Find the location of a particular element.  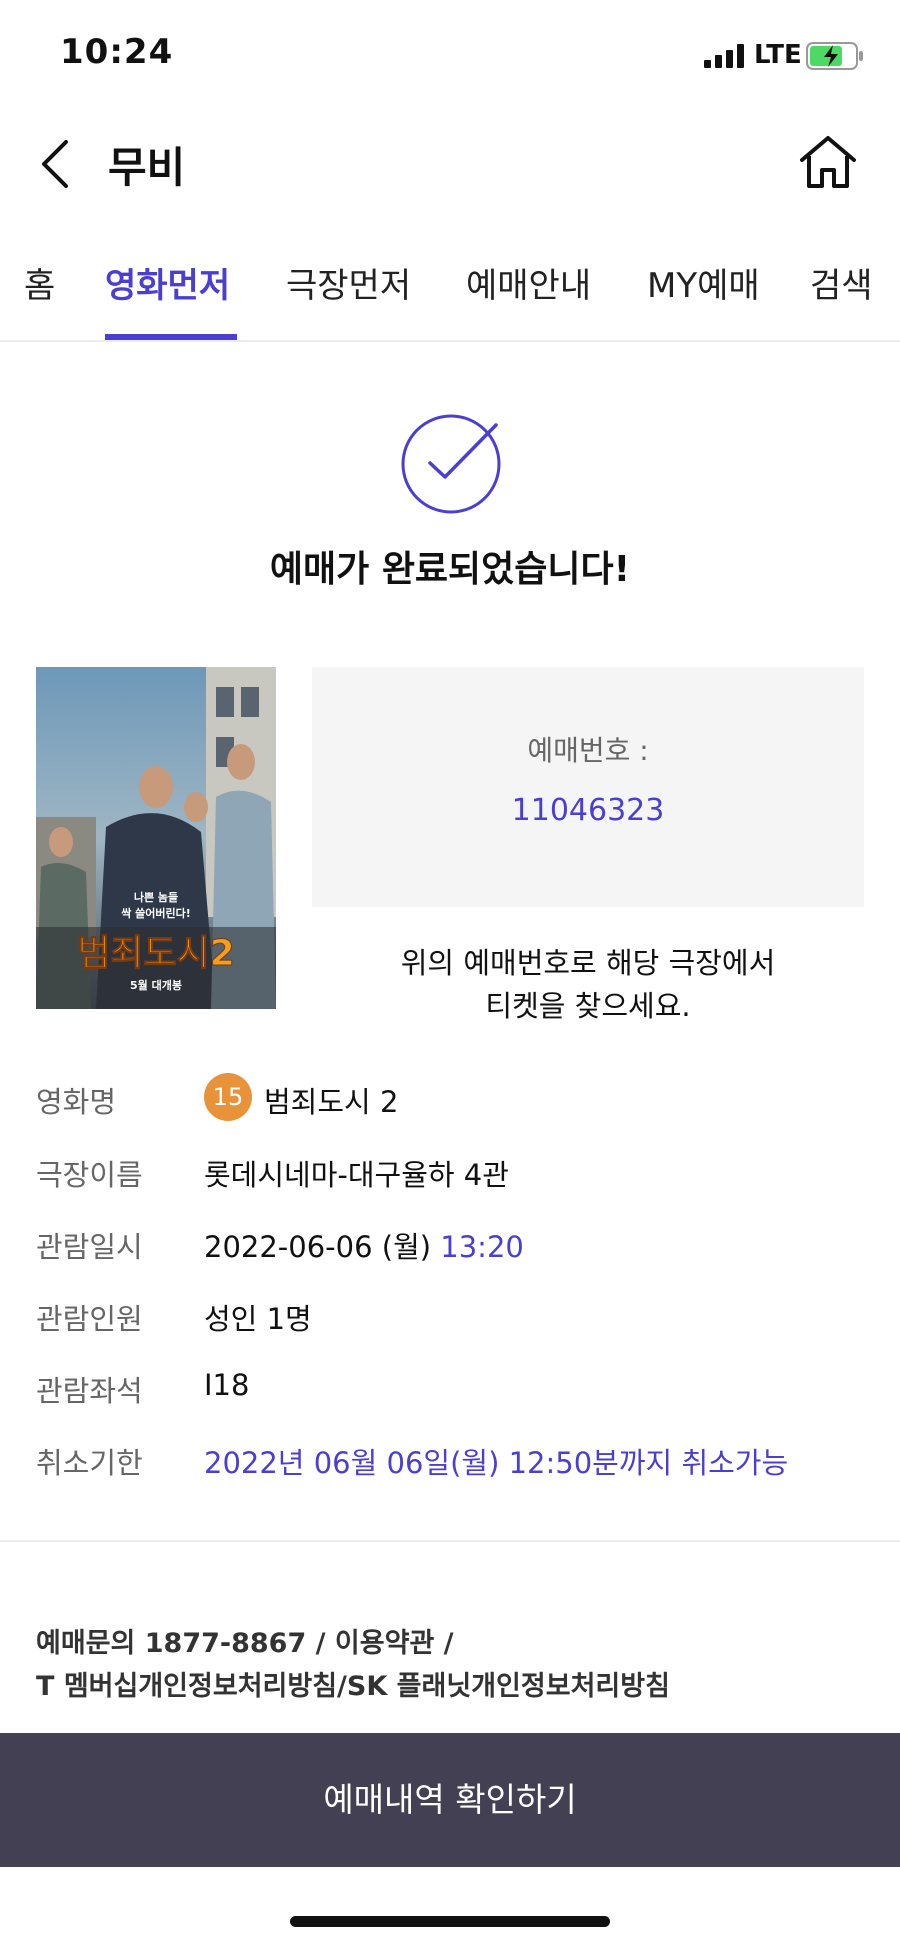

back-arrow-icon is located at coordinates (57, 164).